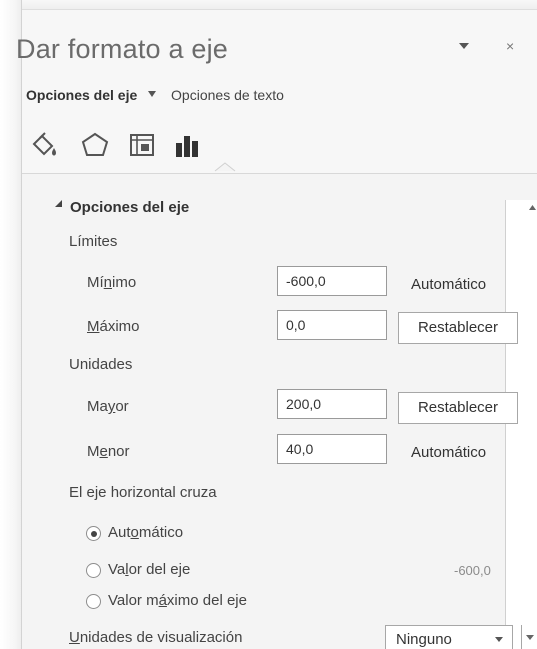 This screenshot has width=537, height=649. Describe the element at coordinates (143, 492) in the screenshot. I see `horizontal-axis-crosses-heading: El eje horizontal cruza` at that location.